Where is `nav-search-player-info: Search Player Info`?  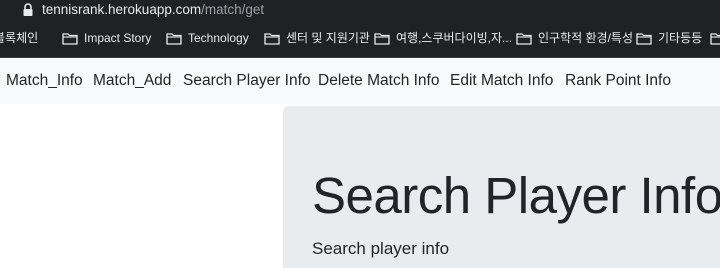 nav-search-player-info: Search Player Info is located at coordinates (247, 81).